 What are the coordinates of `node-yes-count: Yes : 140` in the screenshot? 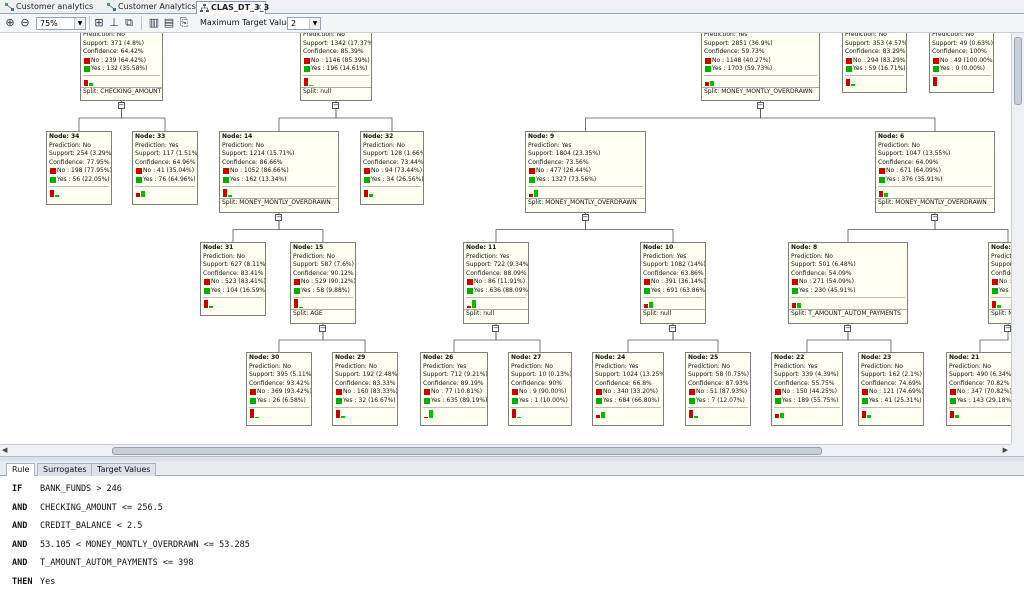 It's located at (1001, 291).